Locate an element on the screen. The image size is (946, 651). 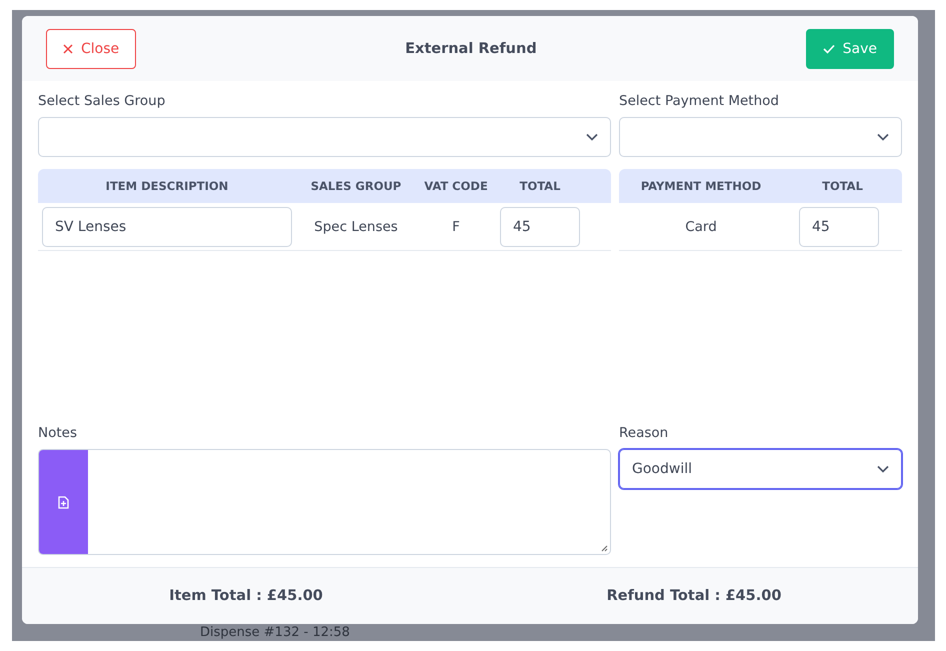
resize-grip-icon is located at coordinates (604, 548).